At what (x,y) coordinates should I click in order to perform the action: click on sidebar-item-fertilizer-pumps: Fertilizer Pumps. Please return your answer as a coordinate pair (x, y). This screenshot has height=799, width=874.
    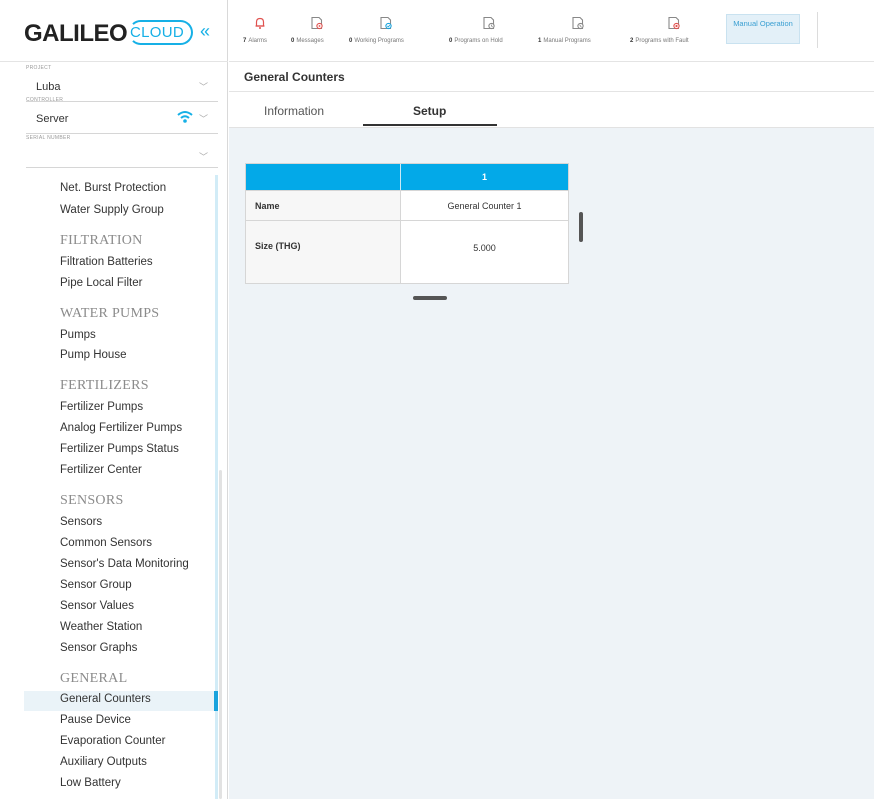
    Looking at the image, I should click on (101, 407).